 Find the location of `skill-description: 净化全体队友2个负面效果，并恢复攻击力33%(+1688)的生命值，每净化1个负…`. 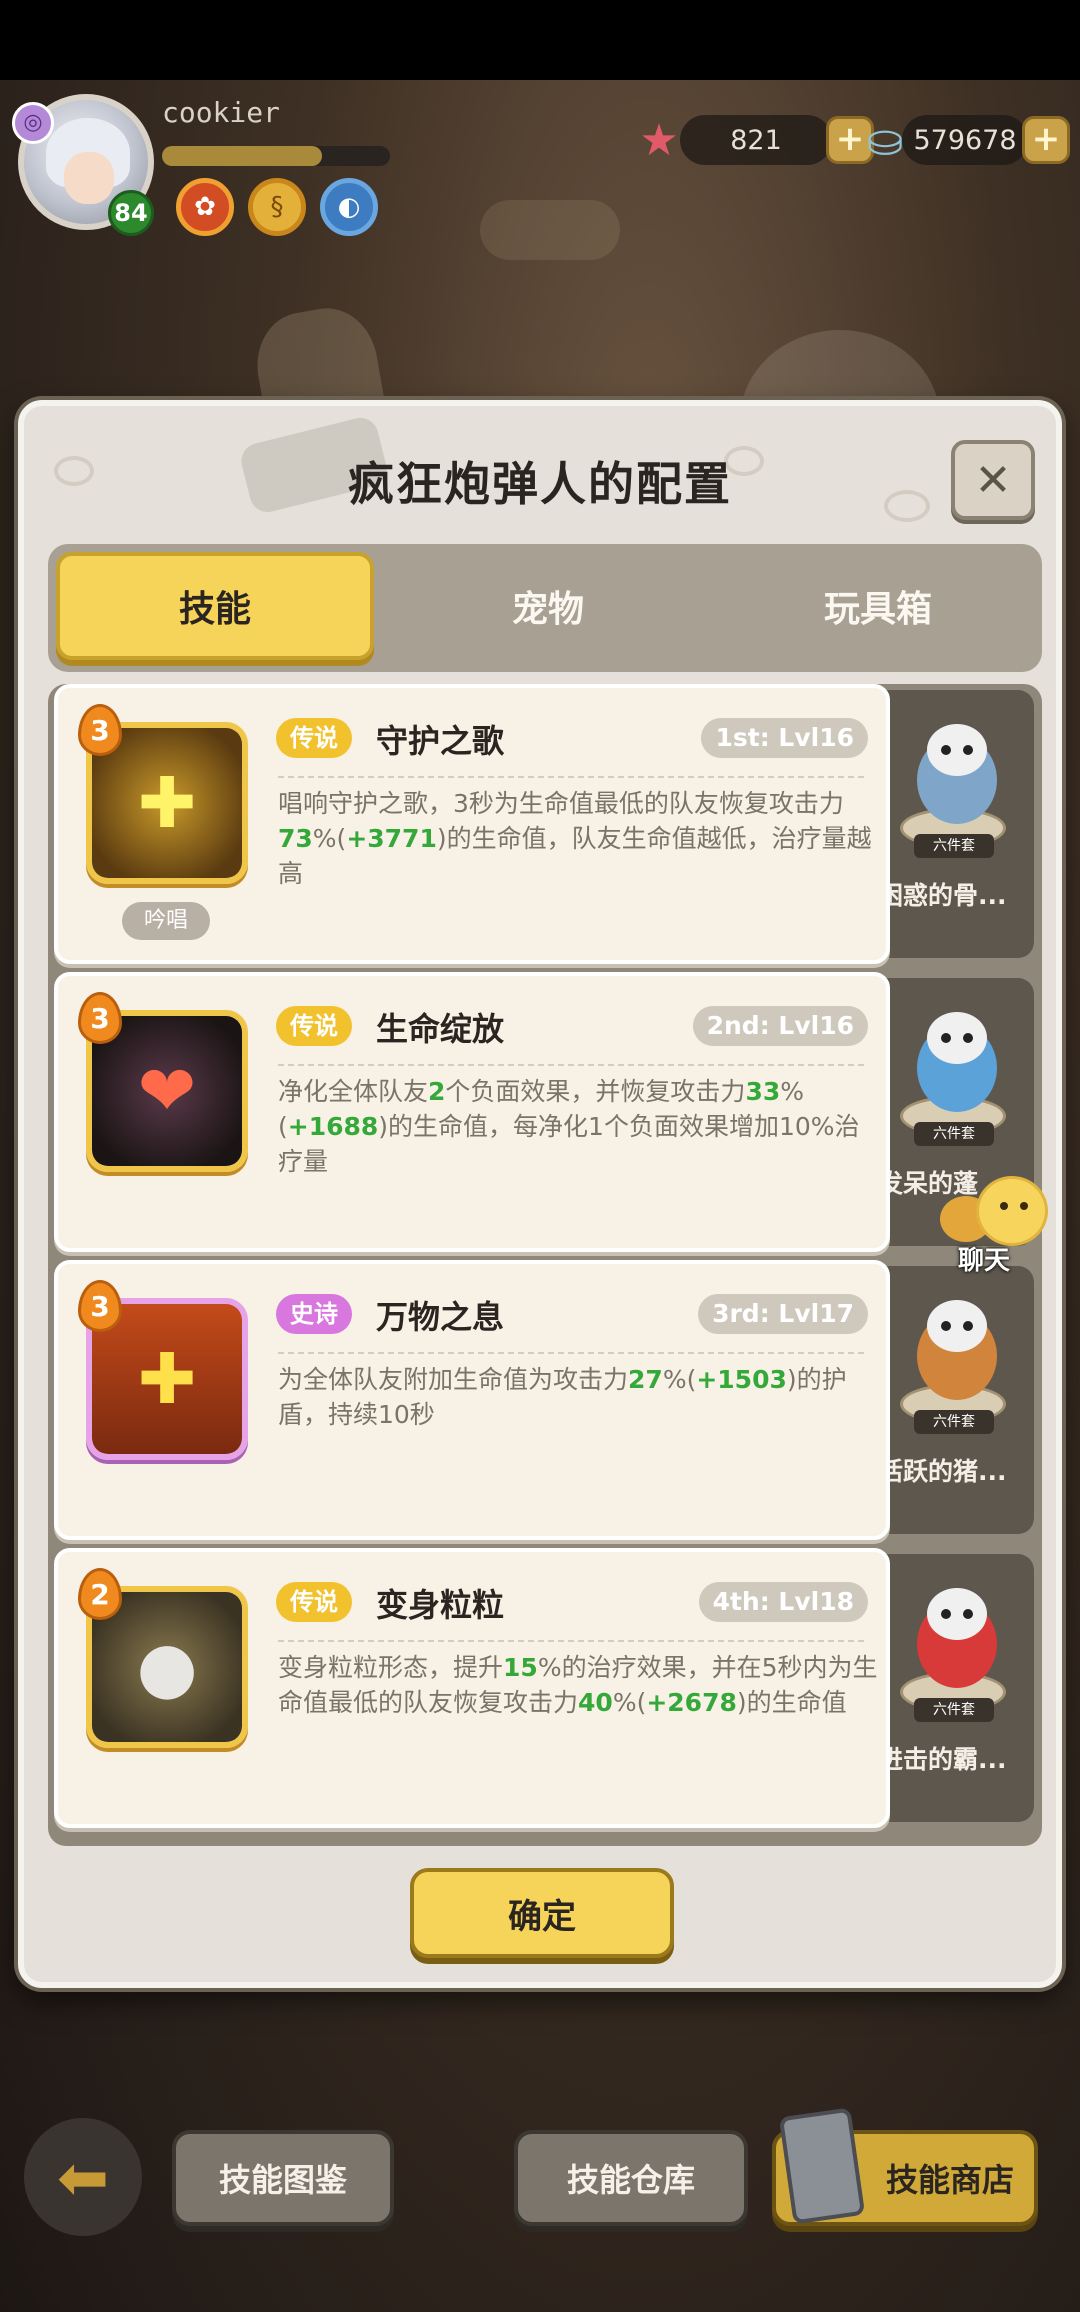

skill-description: 净化全体队友2个负面效果，并恢复攻击力33%(+1688)的生命值，每净化1个负… is located at coordinates (578, 1126).